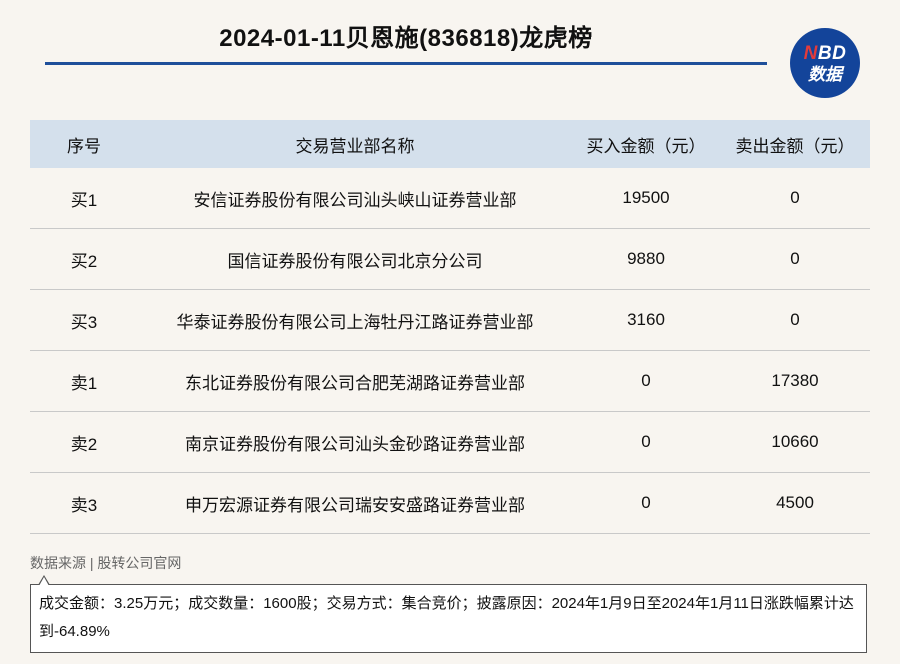 Image resolution: width=900 pixels, height=664 pixels. What do you see at coordinates (646, 320) in the screenshot?
I see `cell-buy: 3160` at bounding box center [646, 320].